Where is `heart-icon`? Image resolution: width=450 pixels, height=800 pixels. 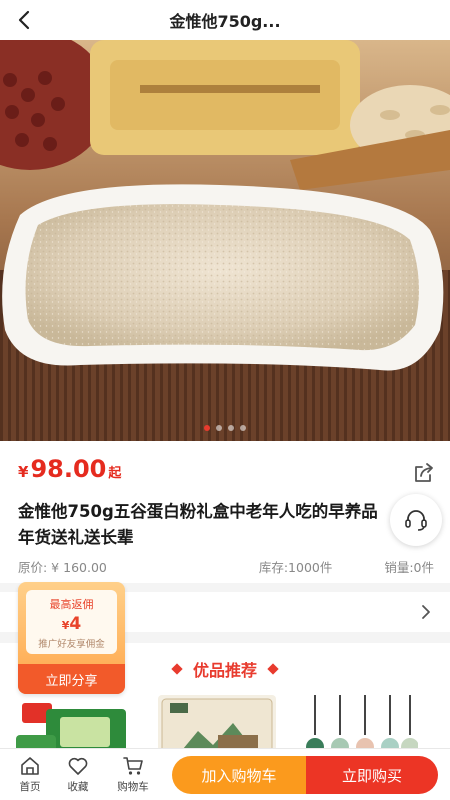
heart-icon is located at coordinates (78, 766).